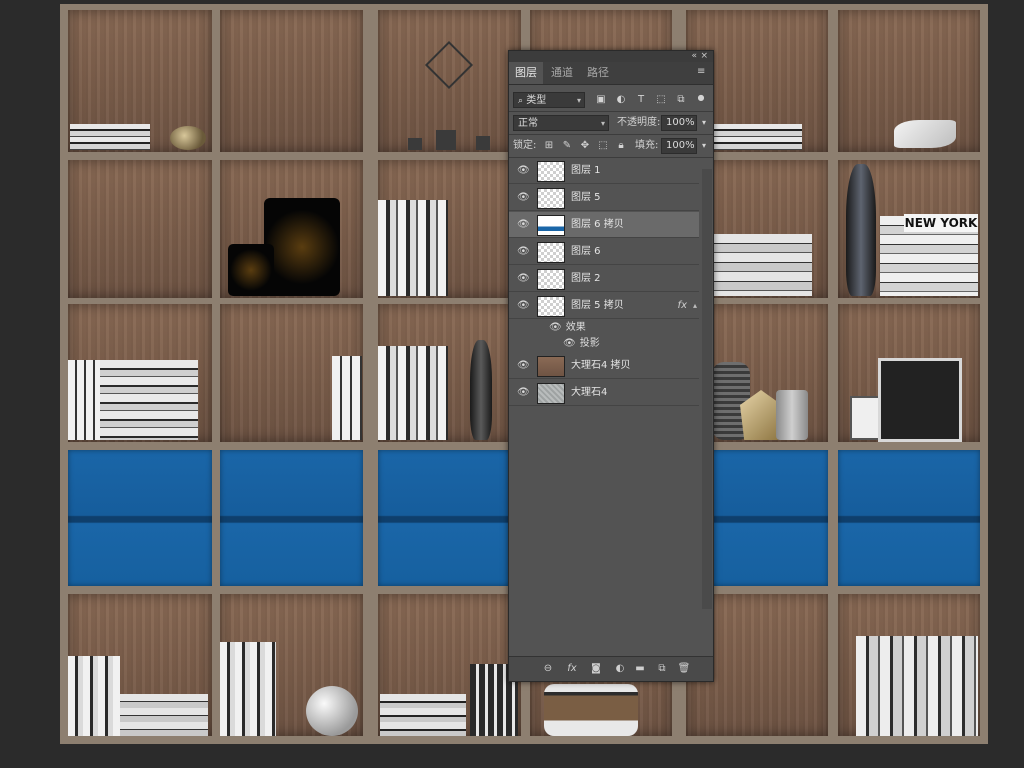 The height and width of the screenshot is (768, 1024). Describe the element at coordinates (620, 669) in the screenshot. I see `adjustment-icon: ◐` at that location.